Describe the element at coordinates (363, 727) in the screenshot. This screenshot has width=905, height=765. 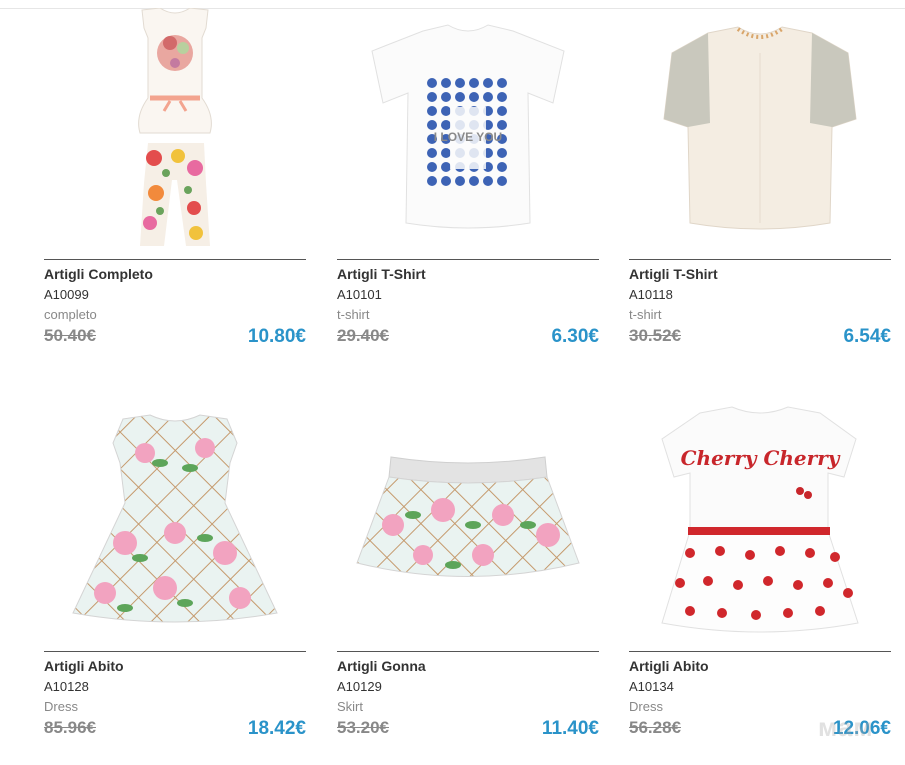
I see `old-price: 53.20€` at that location.